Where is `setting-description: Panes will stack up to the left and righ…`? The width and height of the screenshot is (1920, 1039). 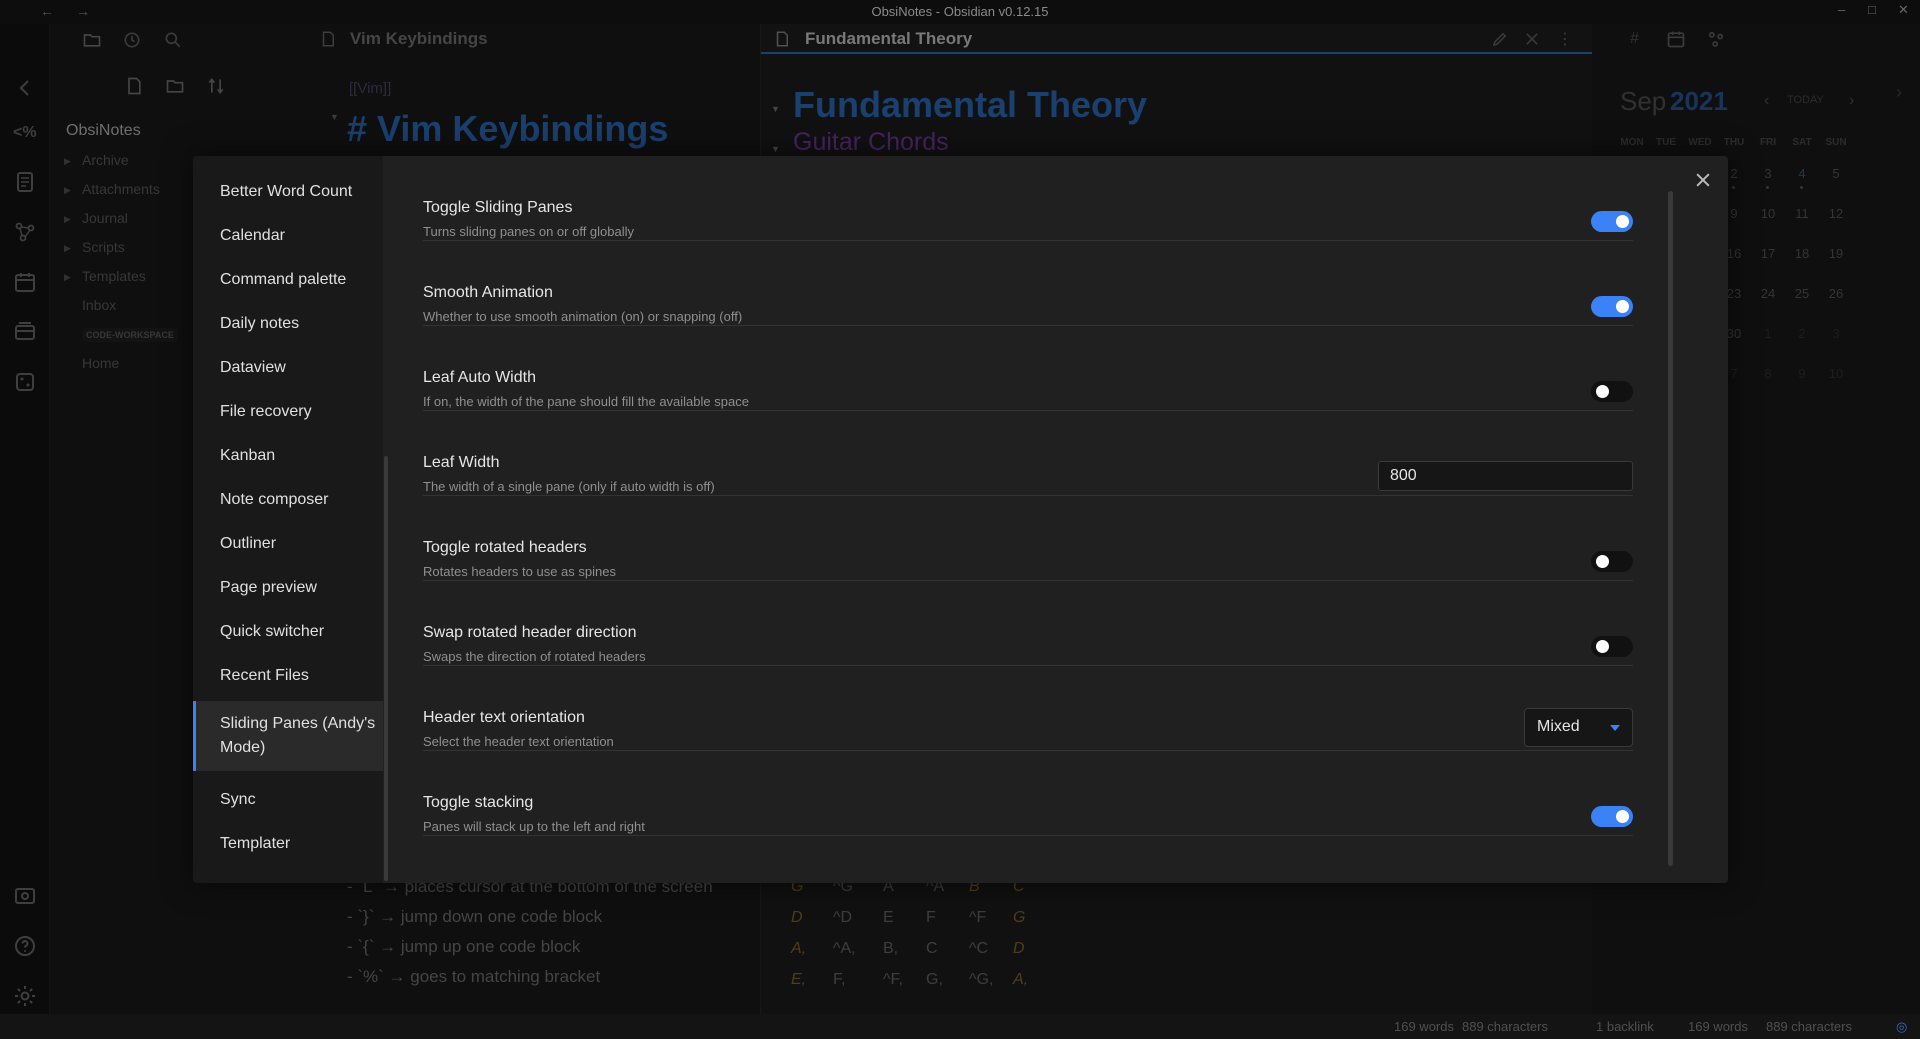
setting-description: Panes will stack up to the left and righ… is located at coordinates (534, 826).